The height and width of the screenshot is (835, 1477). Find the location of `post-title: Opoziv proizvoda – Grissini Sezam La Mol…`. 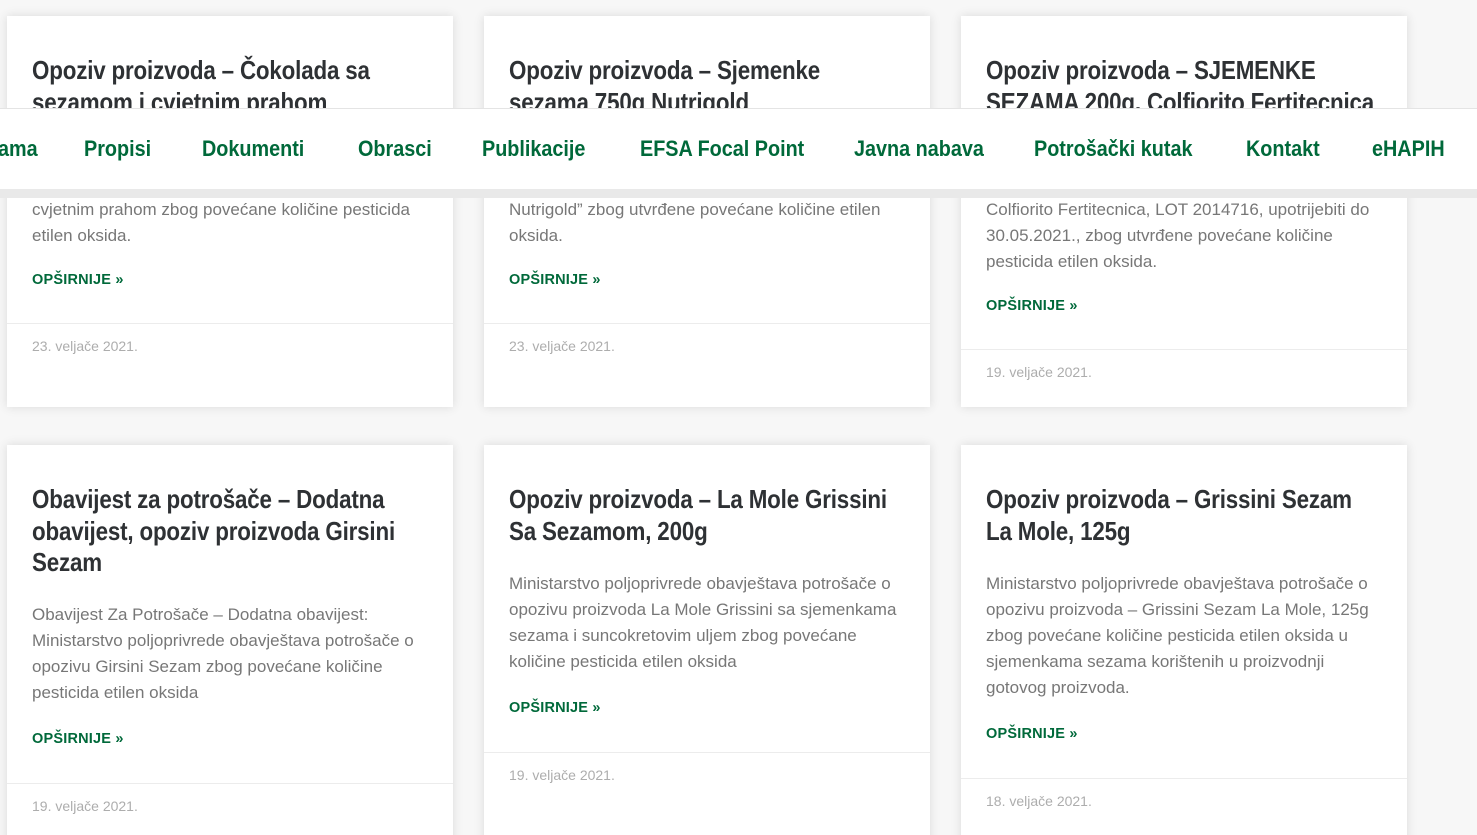

post-title: Opoziv proizvoda – Grissini Sezam La Mol… is located at coordinates (1183, 496).